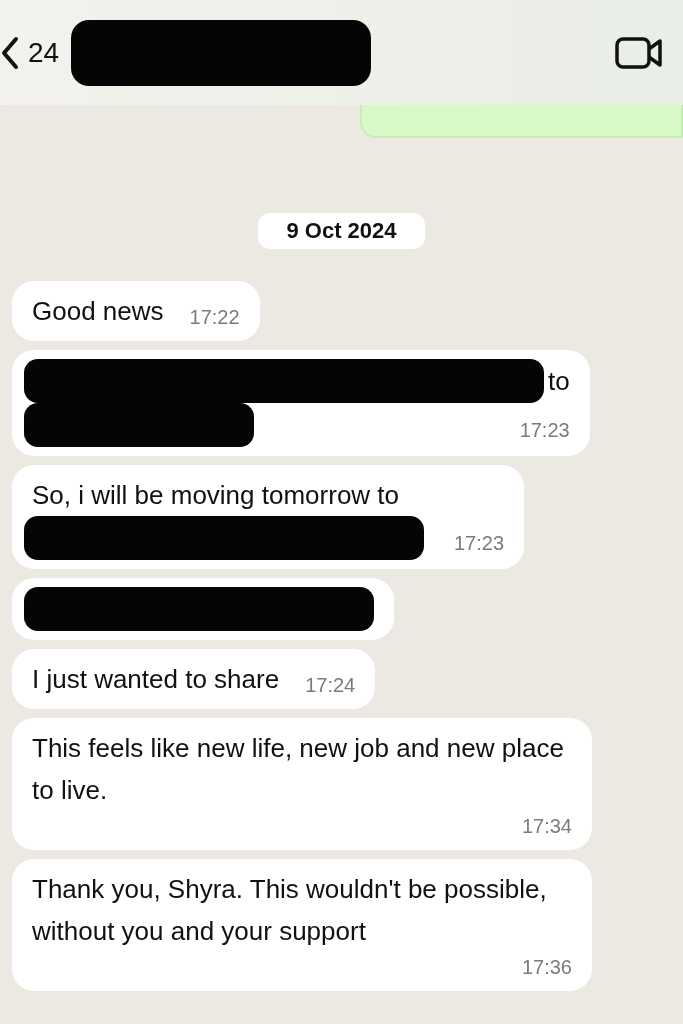  Describe the element at coordinates (290, 910) in the screenshot. I see `message-text: Thank you, Shyra. This wouldn't be possible, without you and your support` at that location.